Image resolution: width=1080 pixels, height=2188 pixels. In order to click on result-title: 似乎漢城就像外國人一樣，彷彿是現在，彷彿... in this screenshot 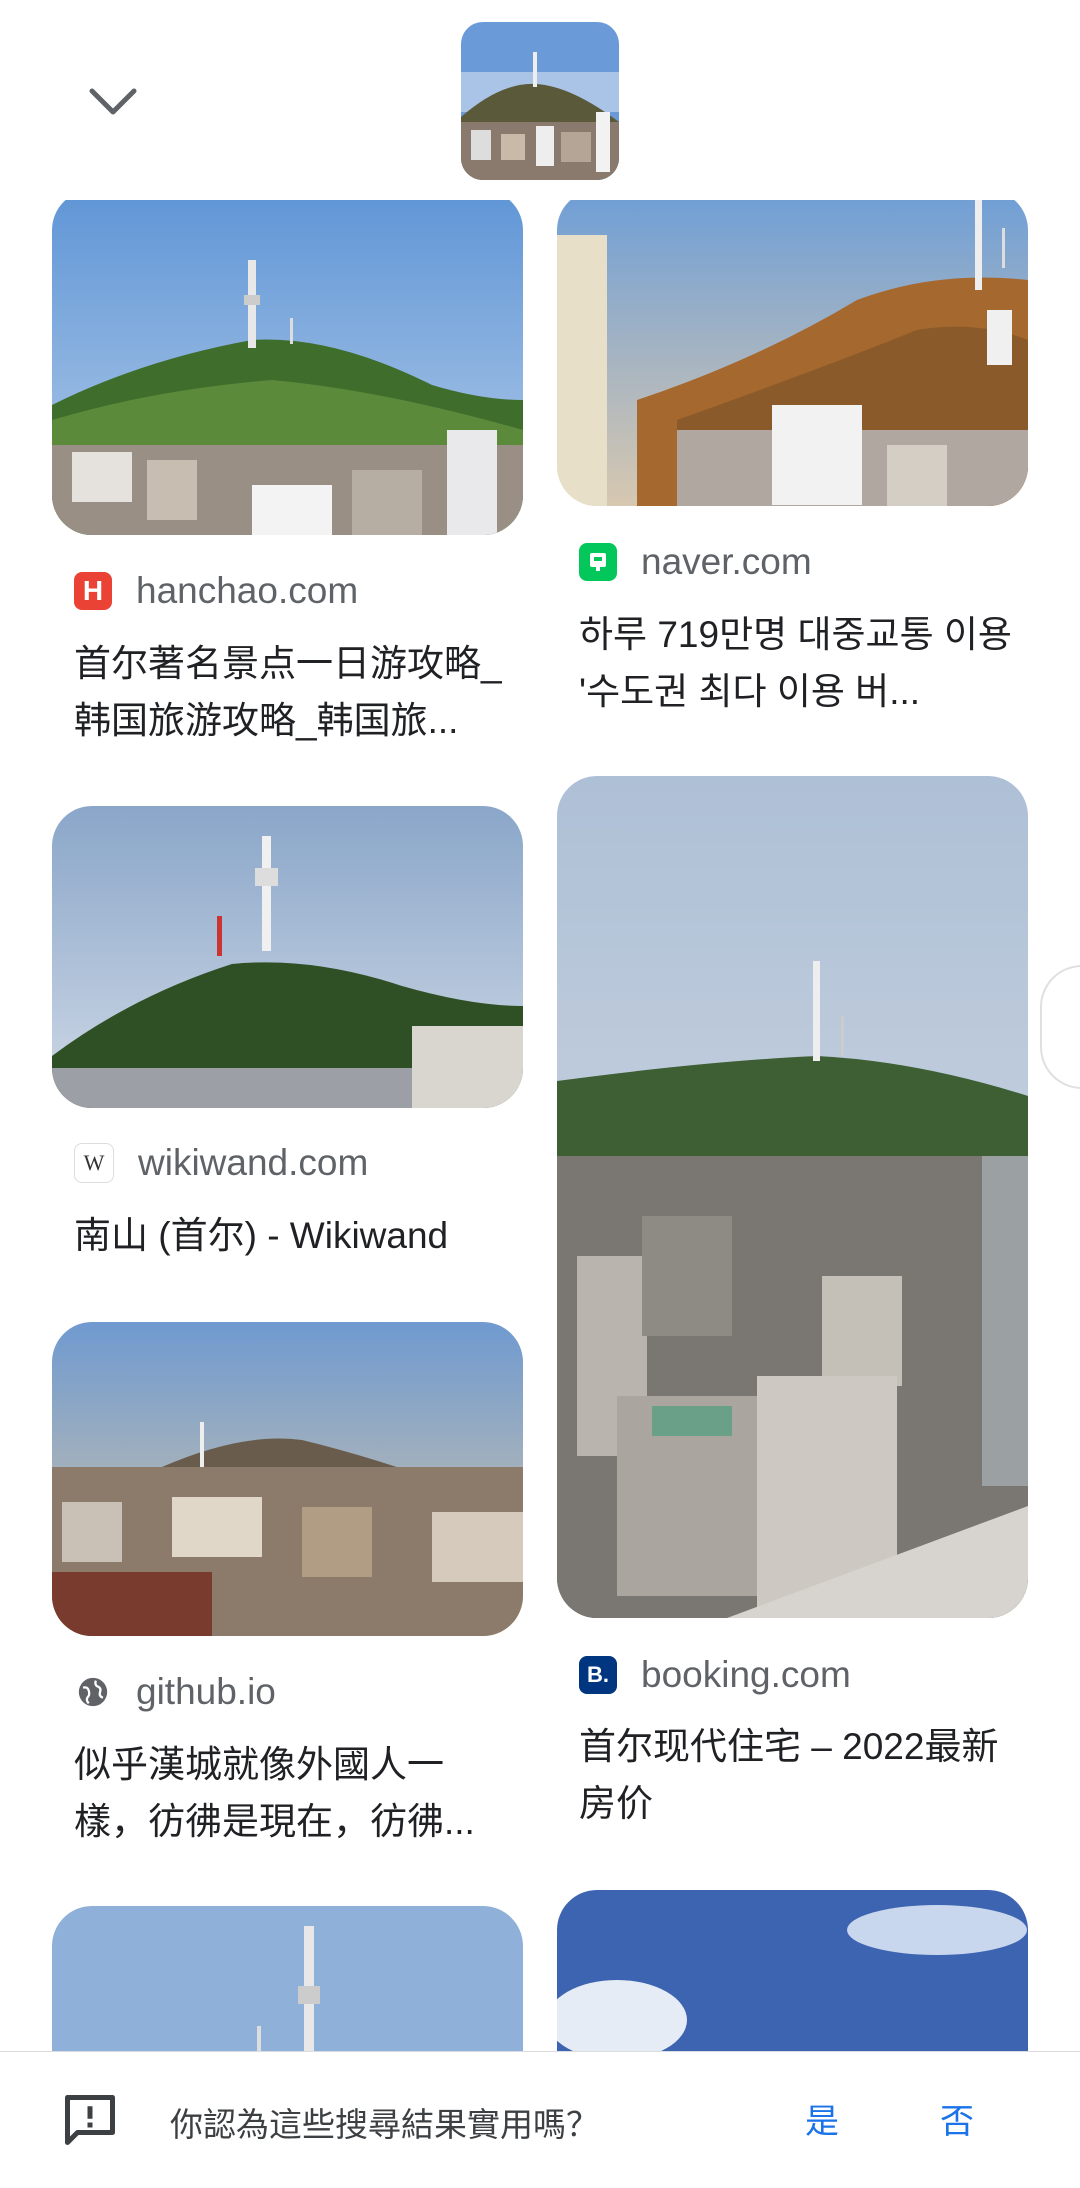, I will do `click(294, 1793)`.